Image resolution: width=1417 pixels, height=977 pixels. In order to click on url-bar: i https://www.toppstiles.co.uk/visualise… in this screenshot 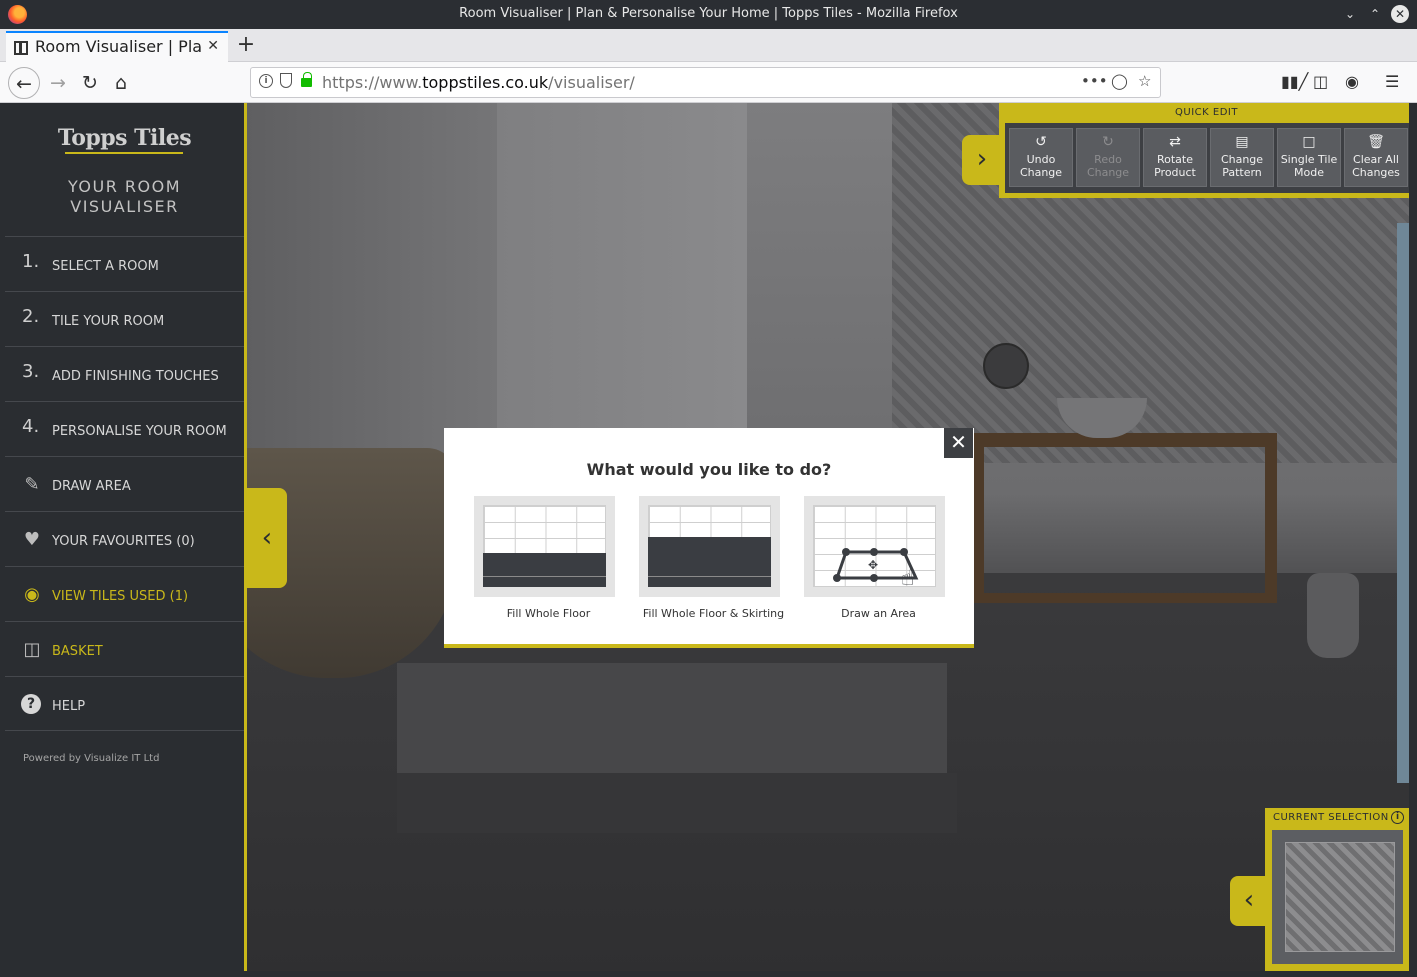, I will do `click(705, 82)`.